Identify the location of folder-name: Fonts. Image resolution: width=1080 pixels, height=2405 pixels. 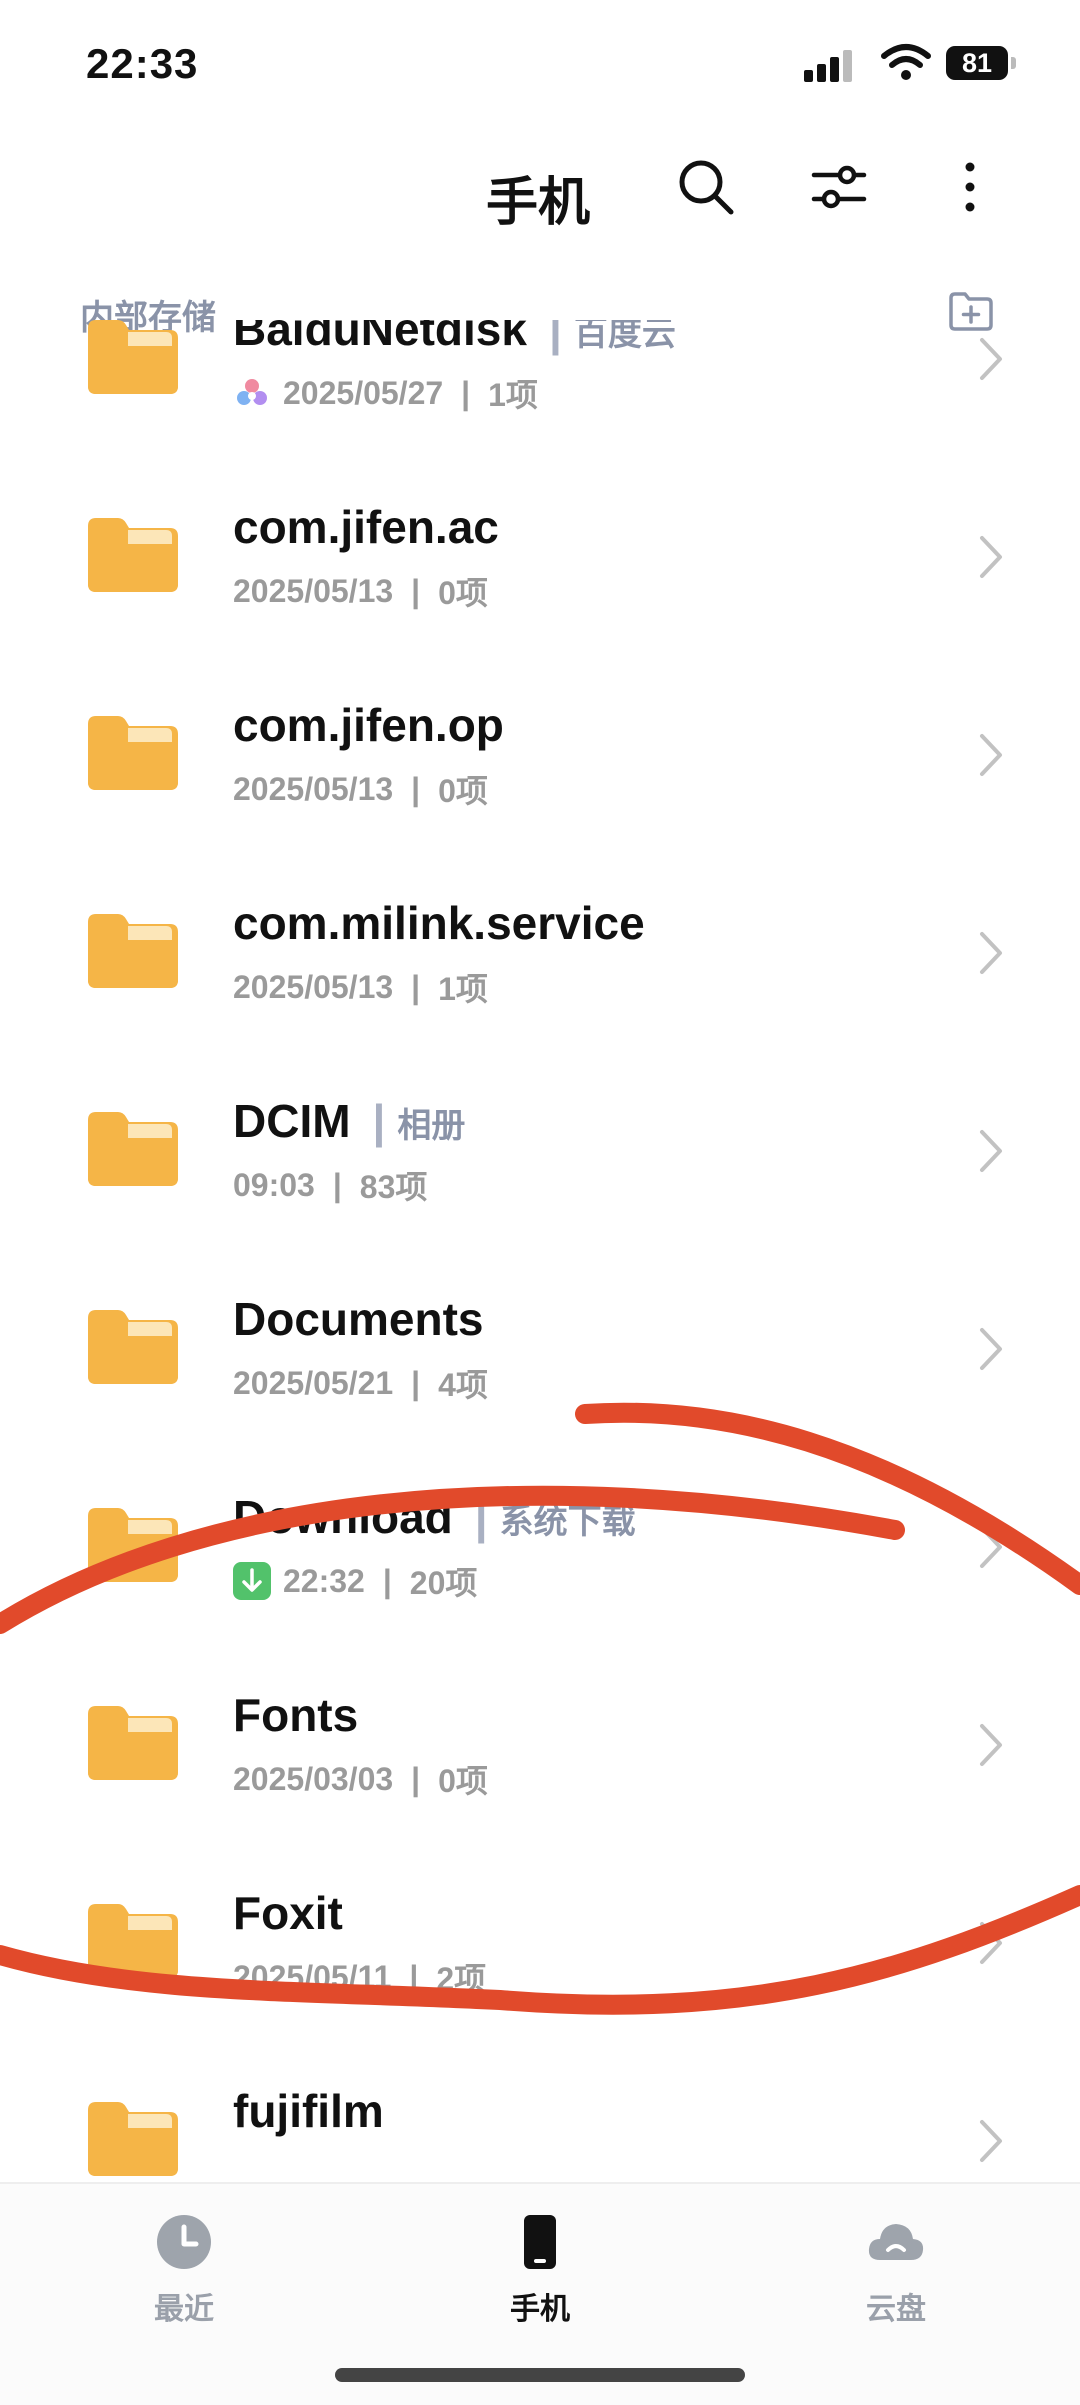
(295, 1715).